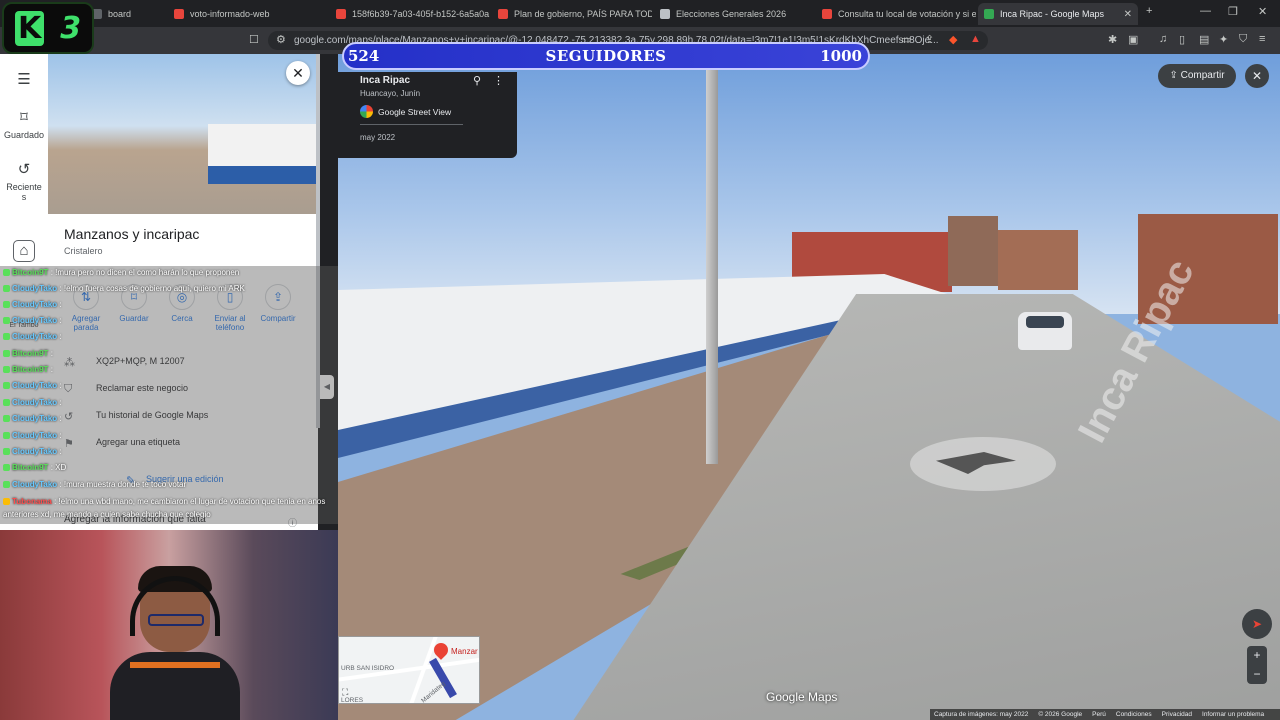 This screenshot has height=720, width=1280. I want to click on chat-username: Tubonama, so click(32, 501).